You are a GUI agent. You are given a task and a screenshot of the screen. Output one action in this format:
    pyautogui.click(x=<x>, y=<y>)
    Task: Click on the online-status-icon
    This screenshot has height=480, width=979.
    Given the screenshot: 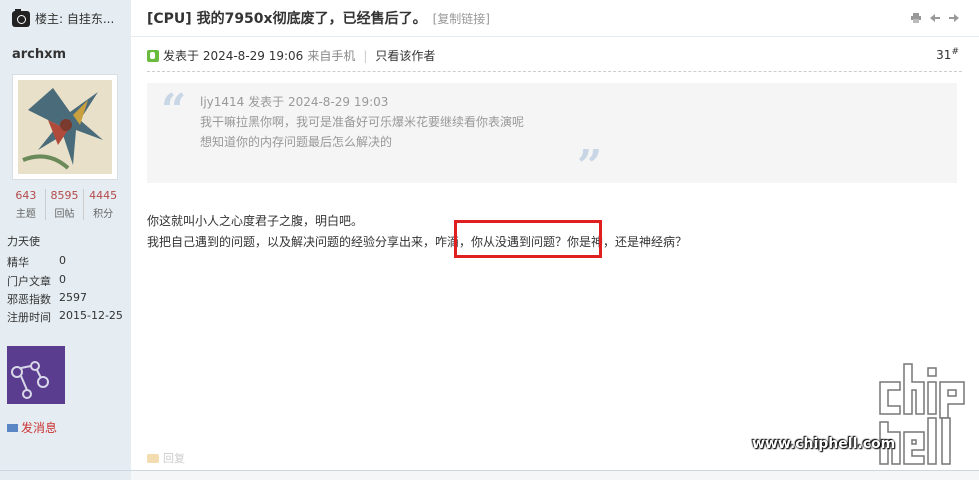 What is the action you would take?
    pyautogui.click(x=153, y=55)
    